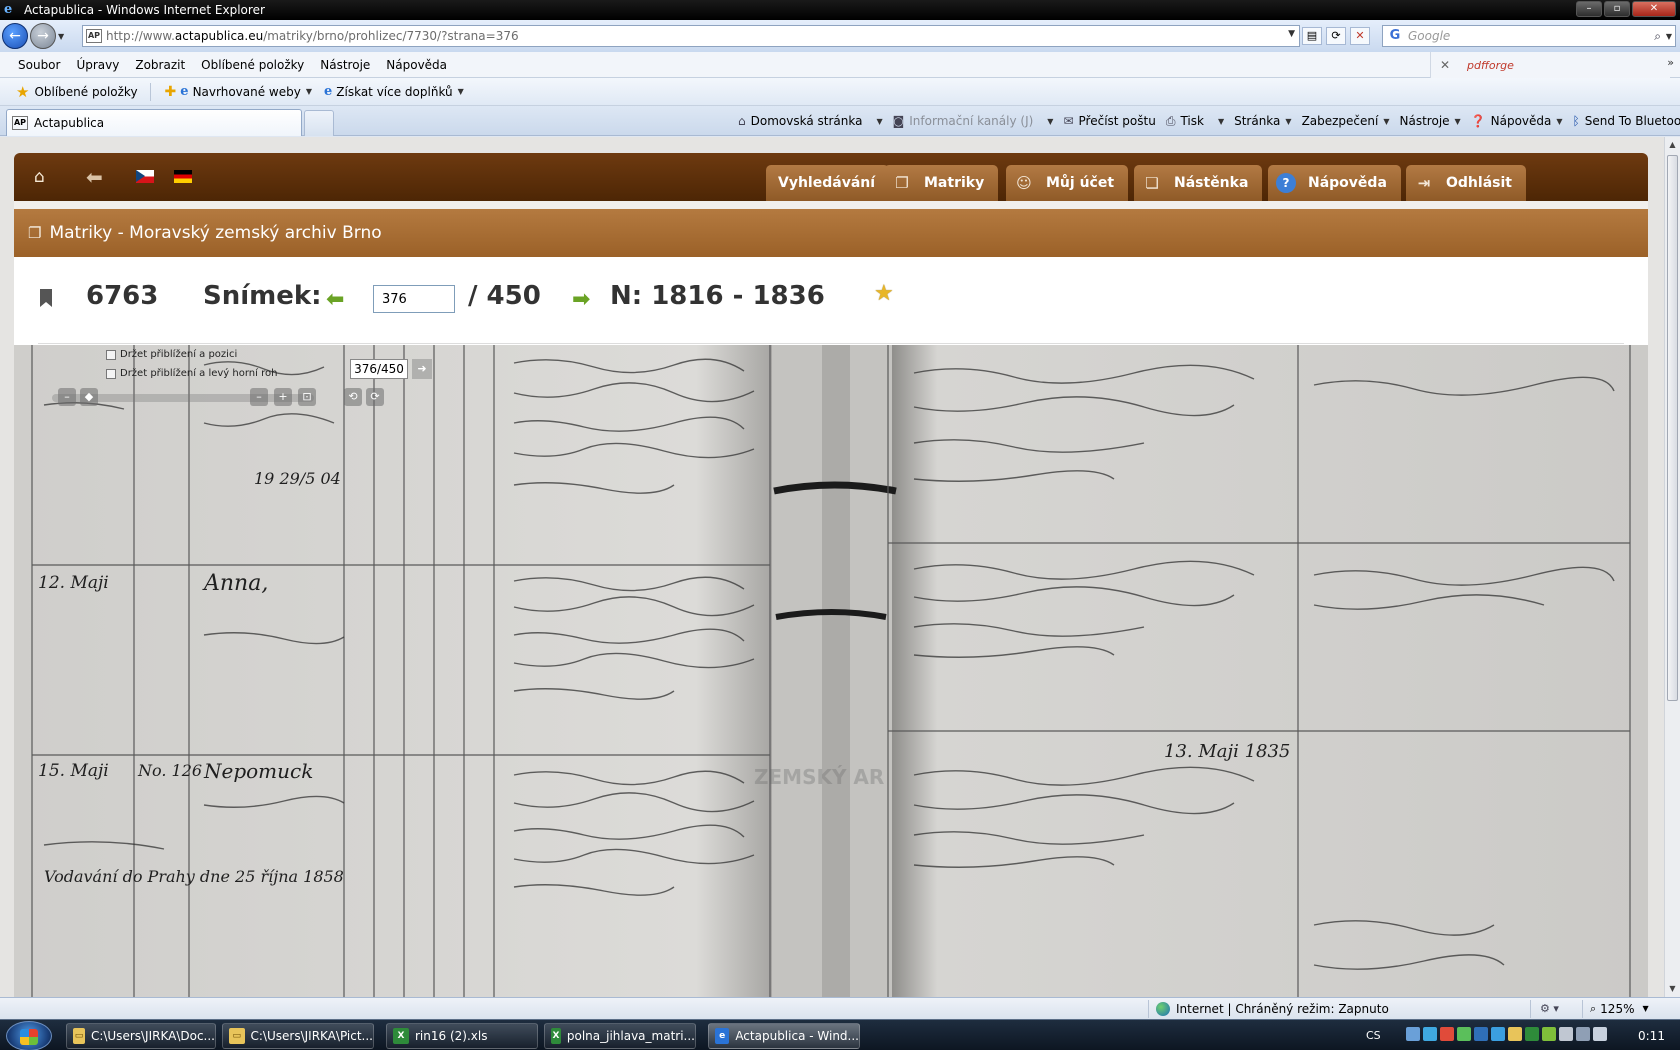 The height and width of the screenshot is (1050, 1680). What do you see at coordinates (34, 65) in the screenshot?
I see `menu-file: Soubor` at bounding box center [34, 65].